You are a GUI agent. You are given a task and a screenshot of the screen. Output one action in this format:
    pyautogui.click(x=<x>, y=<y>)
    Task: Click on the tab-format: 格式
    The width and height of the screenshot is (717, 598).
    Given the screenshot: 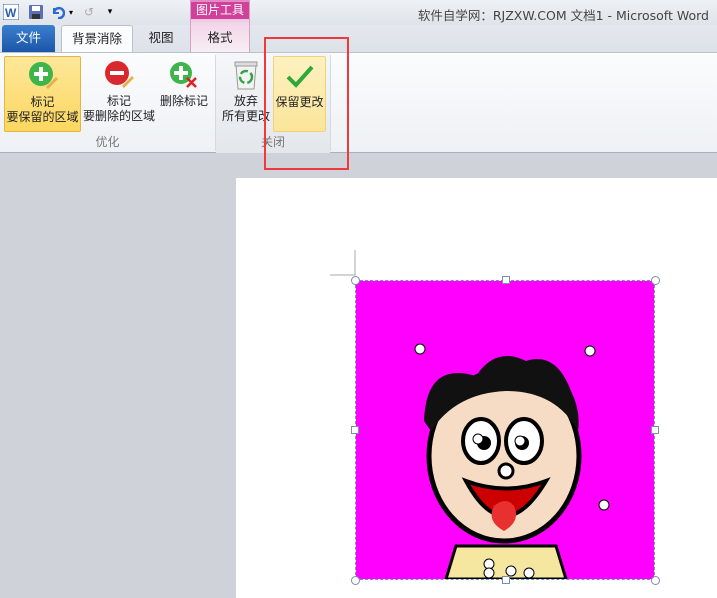 What is the action you would take?
    pyautogui.click(x=220, y=38)
    